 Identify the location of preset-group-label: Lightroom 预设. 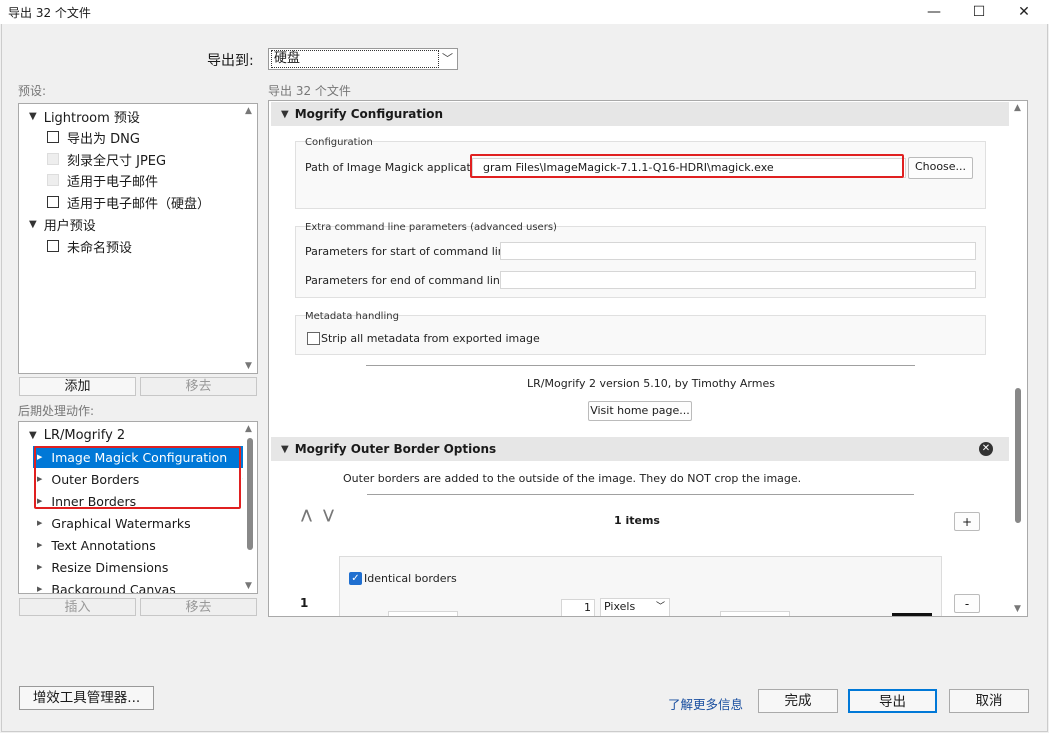
(91, 118).